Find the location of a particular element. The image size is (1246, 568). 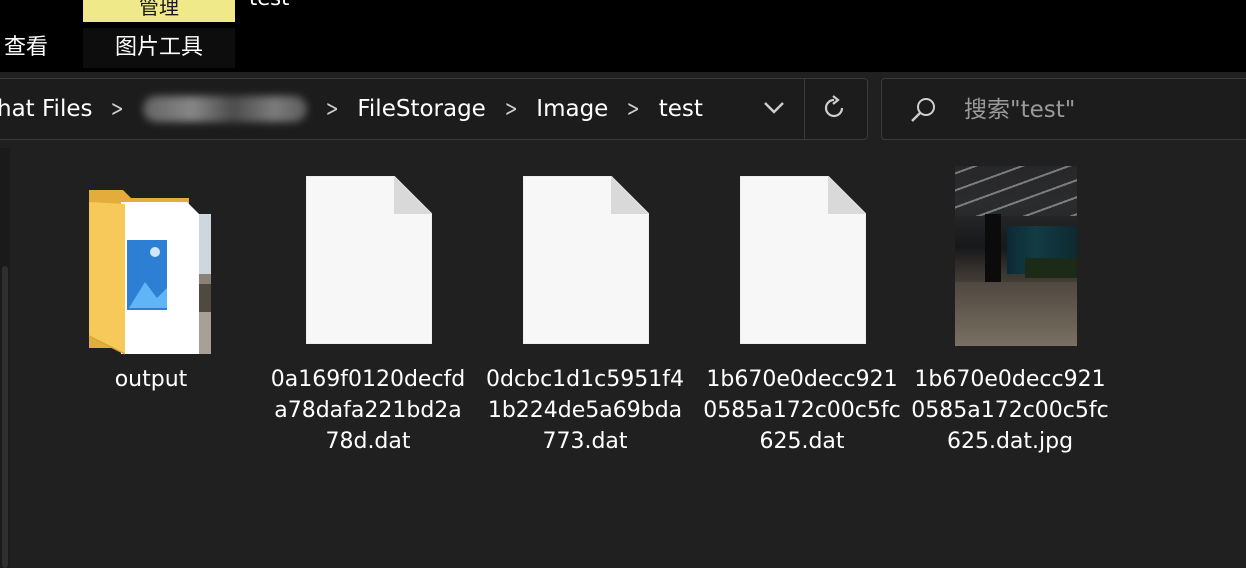

address-bar: hat Files > > FileStorage > Image > test is located at coordinates (434, 109).